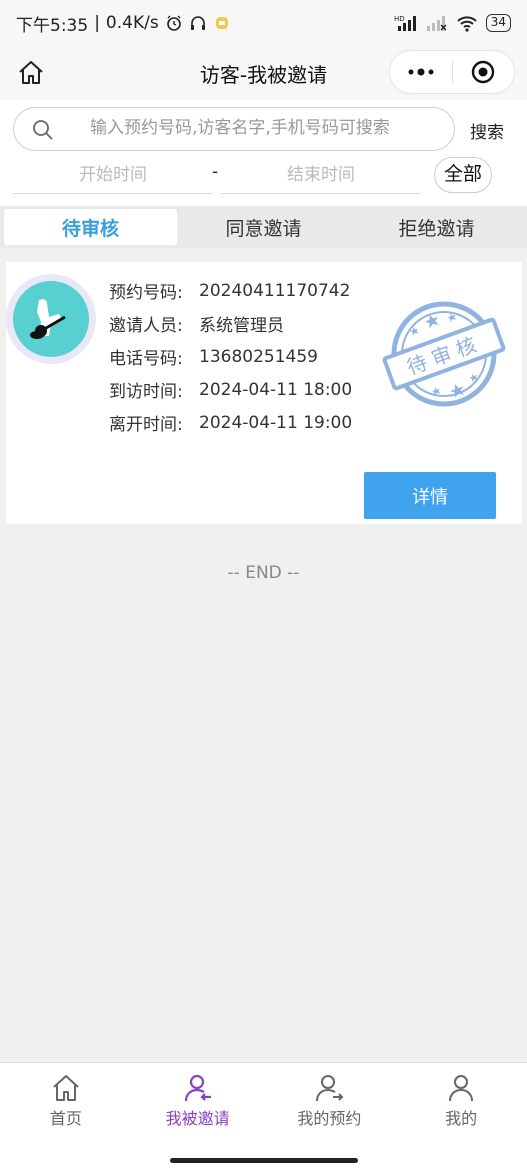  Describe the element at coordinates (173, 23) in the screenshot. I see `alarm-icon` at that location.